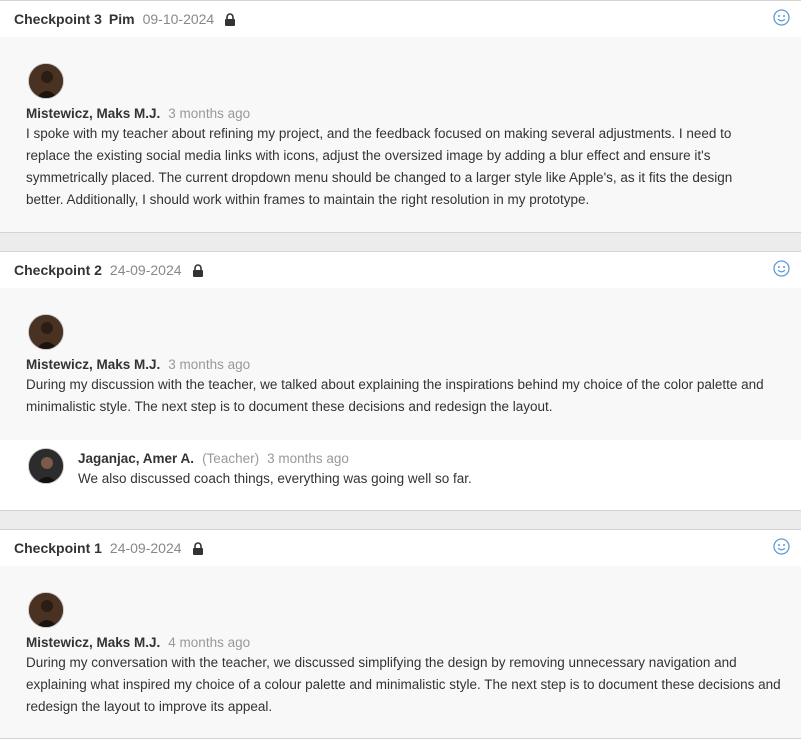 Image resolution: width=801 pixels, height=739 pixels. What do you see at coordinates (400, 270) in the screenshot?
I see `checkpoint-header: Checkpoint 2 24-09-2024` at bounding box center [400, 270].